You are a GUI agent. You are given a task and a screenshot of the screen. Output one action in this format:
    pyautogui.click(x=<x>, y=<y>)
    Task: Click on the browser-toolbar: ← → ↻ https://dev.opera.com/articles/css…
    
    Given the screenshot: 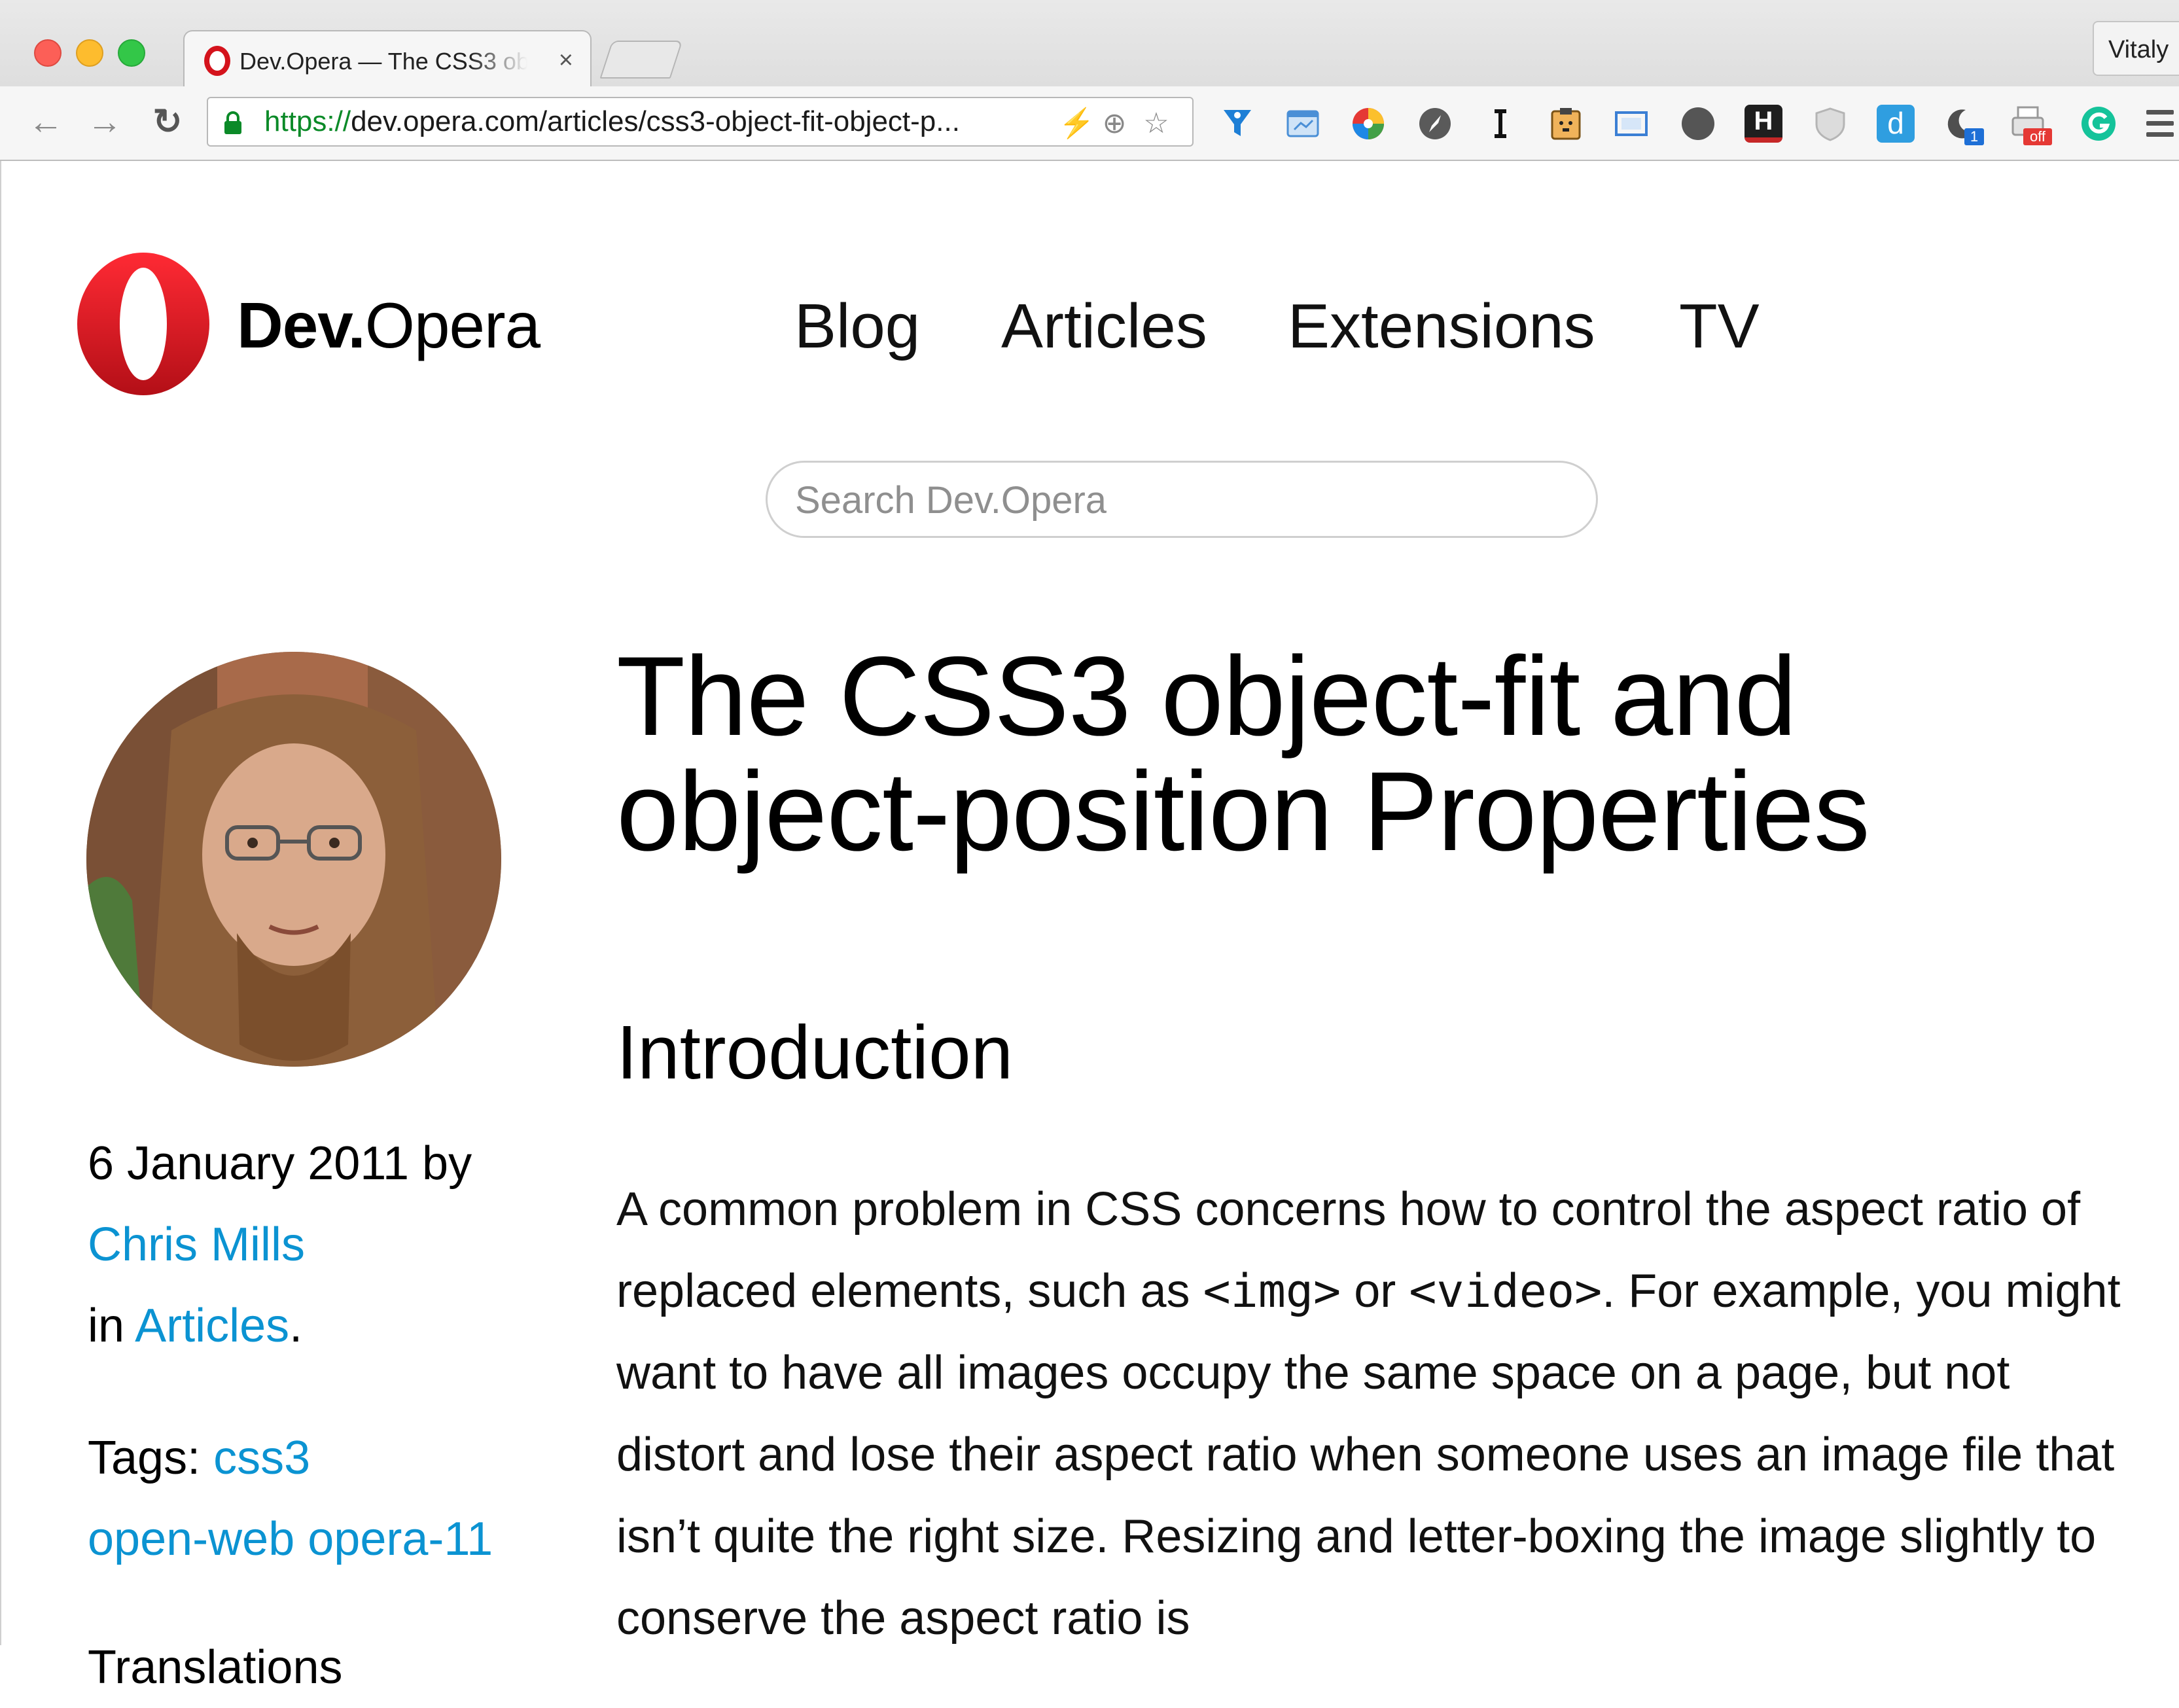 What is the action you would take?
    pyautogui.click(x=1089, y=124)
    